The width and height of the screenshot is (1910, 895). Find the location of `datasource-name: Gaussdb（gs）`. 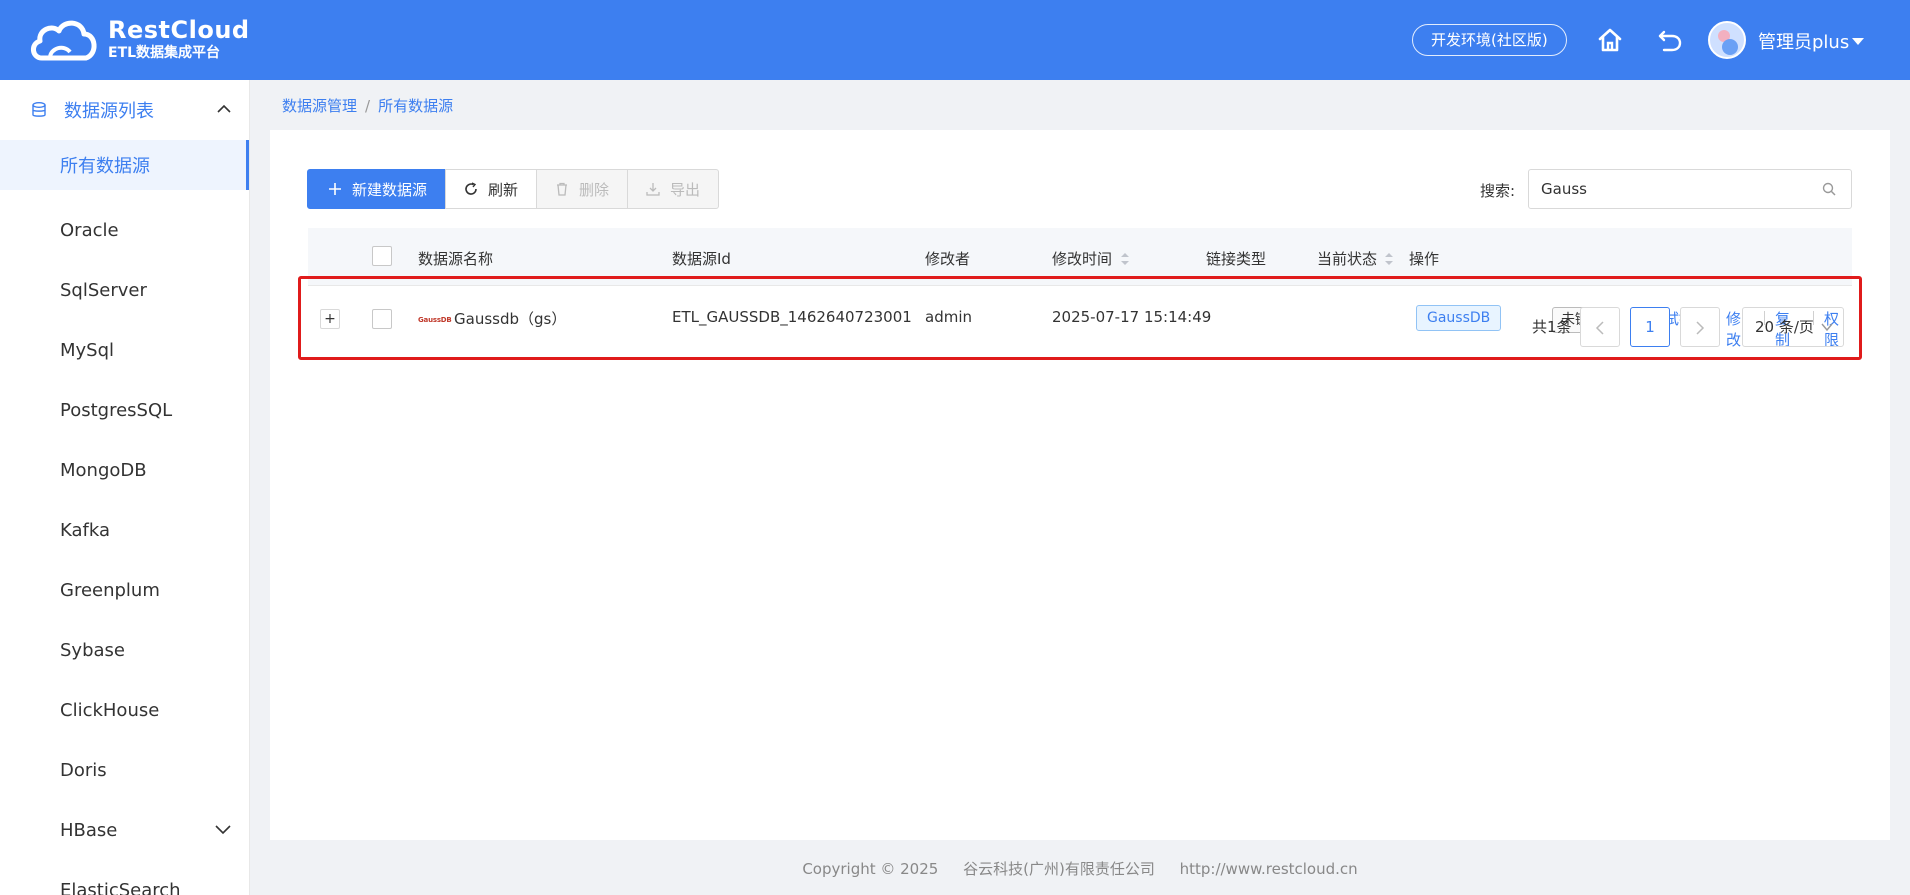

datasource-name: Gaussdb（gs） is located at coordinates (510, 318).